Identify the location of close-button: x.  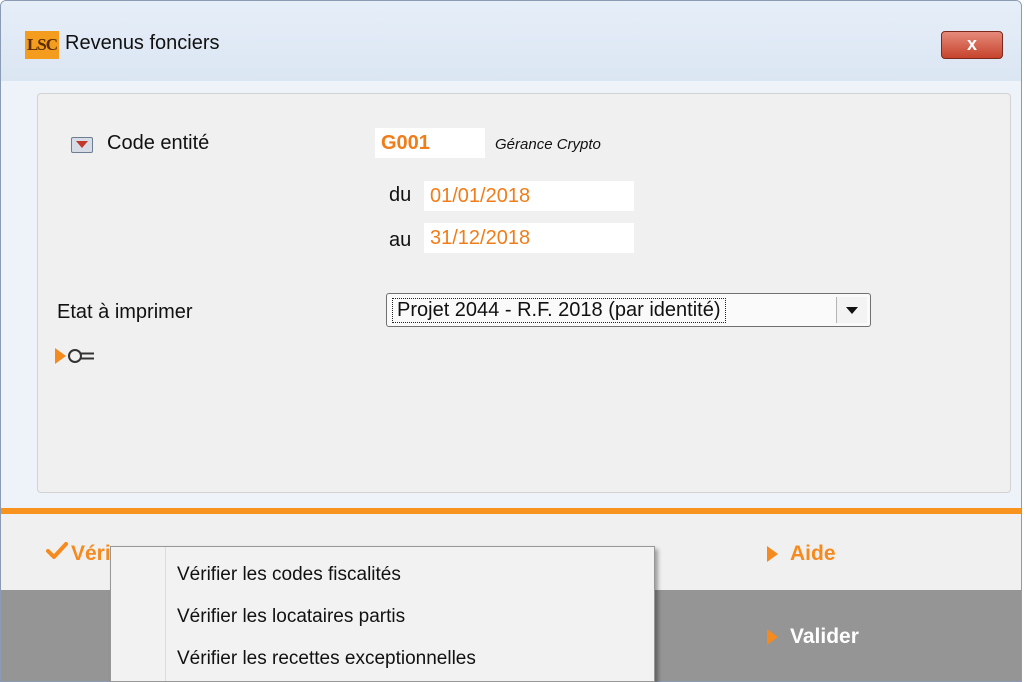
(972, 45).